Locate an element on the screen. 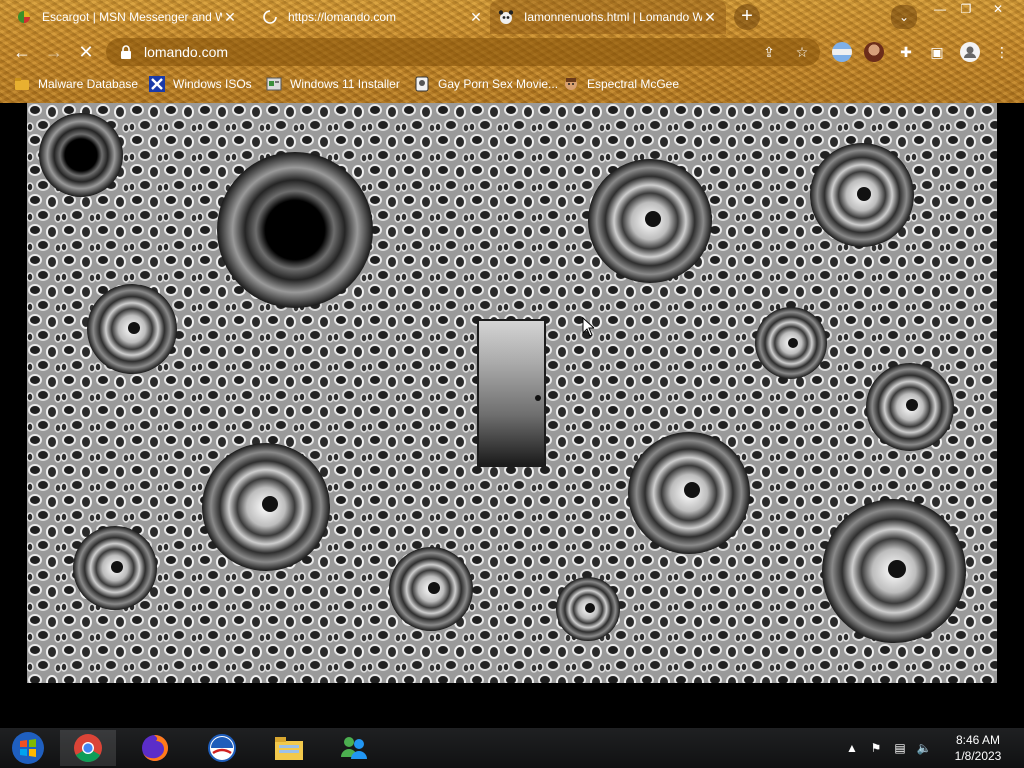  system-clock: 8:46 AM 1/8/2023 is located at coordinates (978, 748).